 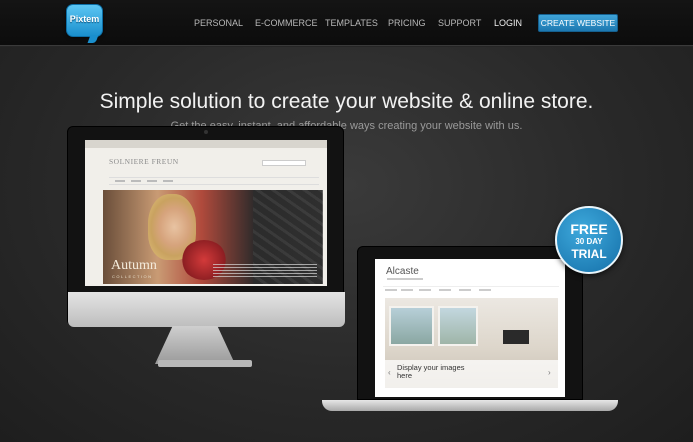 What do you see at coordinates (407, 23) in the screenshot?
I see `nav-item-pricing: PRICING` at bounding box center [407, 23].